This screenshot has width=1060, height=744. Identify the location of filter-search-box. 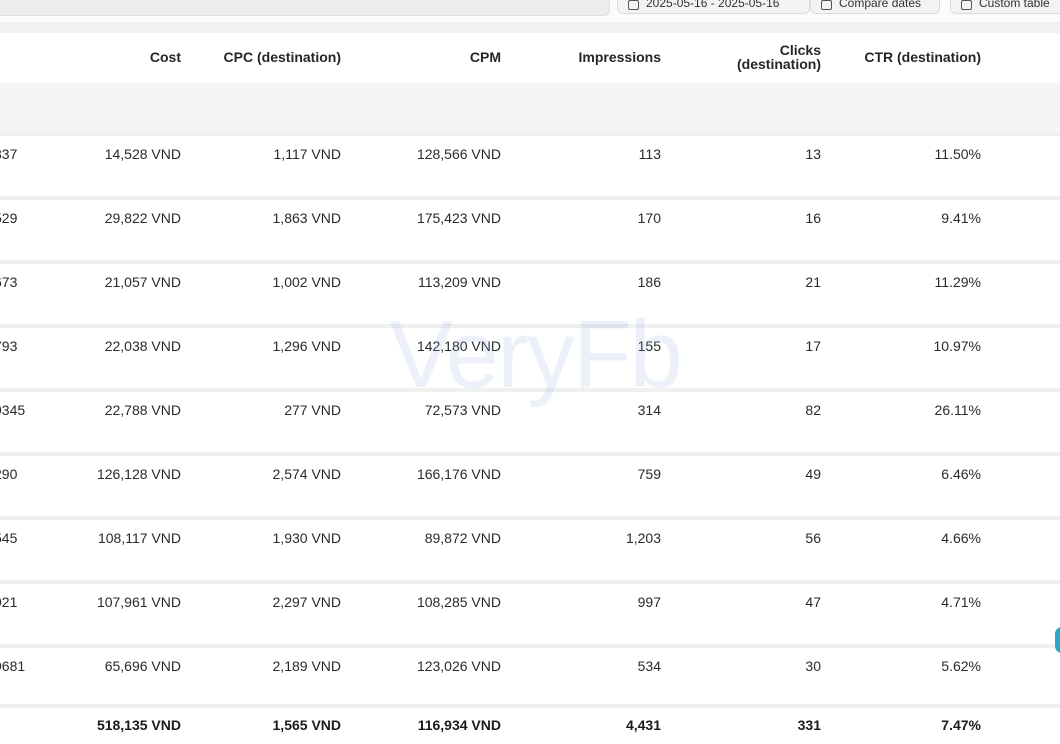
(305, 8).